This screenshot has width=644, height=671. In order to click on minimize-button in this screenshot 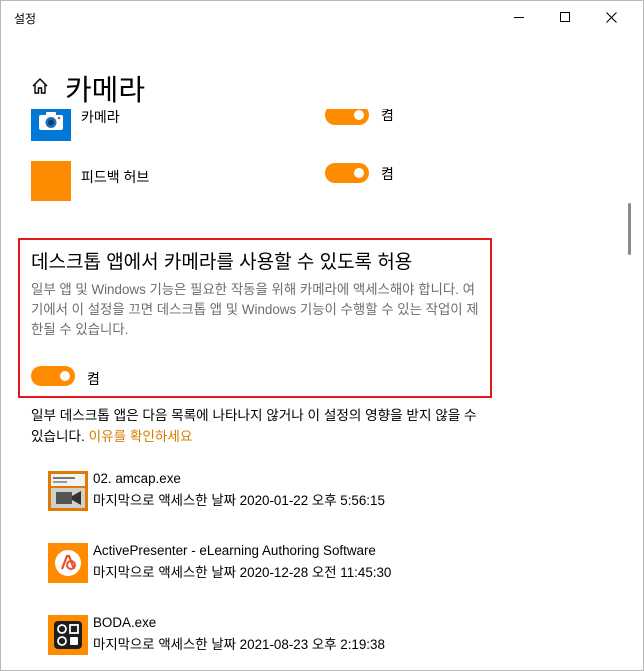, I will do `click(519, 17)`.